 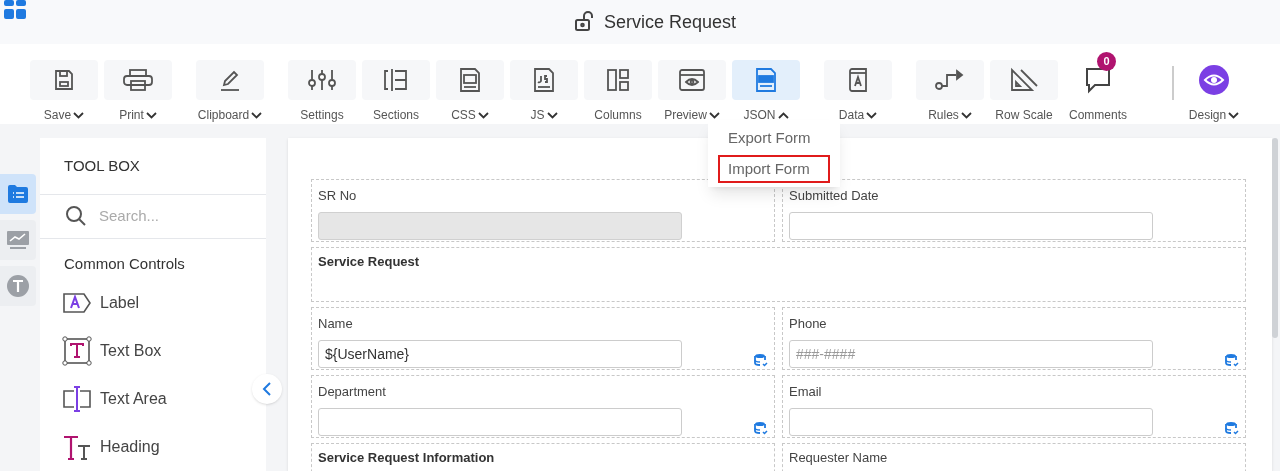 What do you see at coordinates (322, 115) in the screenshot?
I see `toolbar-label: Settings` at bounding box center [322, 115].